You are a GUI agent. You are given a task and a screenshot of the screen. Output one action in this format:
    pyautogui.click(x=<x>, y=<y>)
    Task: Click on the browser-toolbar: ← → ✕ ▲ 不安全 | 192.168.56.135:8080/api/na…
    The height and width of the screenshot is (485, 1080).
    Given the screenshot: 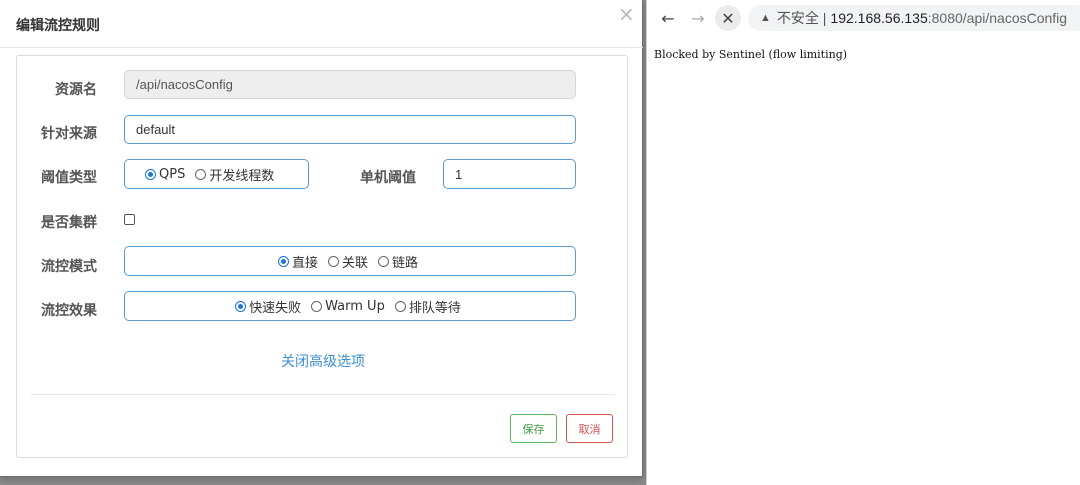 What is the action you would take?
    pyautogui.click(x=863, y=18)
    